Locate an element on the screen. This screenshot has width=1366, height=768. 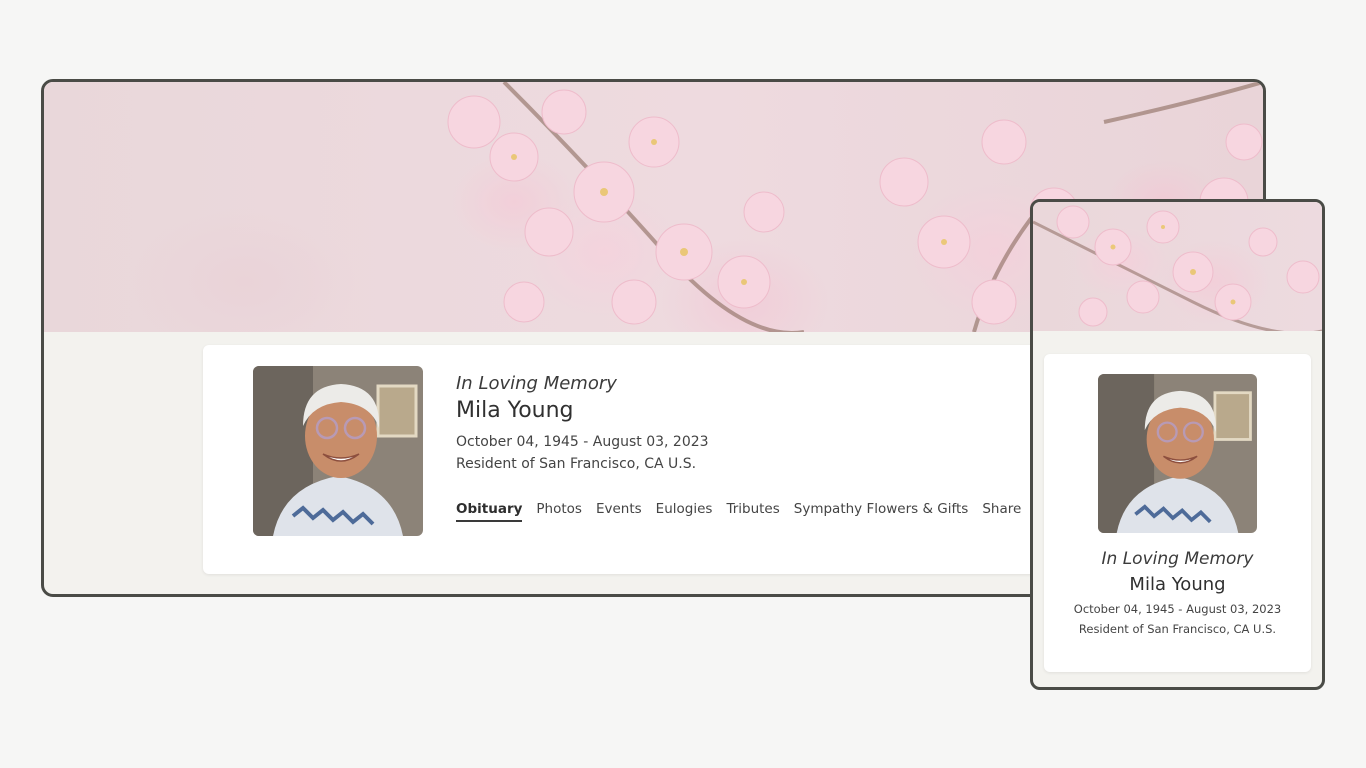
mobile-cherry-blossom-image is located at coordinates (1177, 268).